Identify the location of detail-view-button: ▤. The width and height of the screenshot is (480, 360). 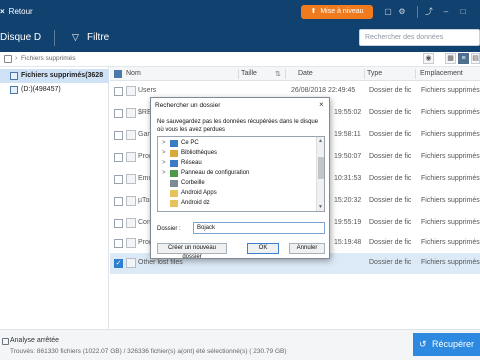
(475, 58).